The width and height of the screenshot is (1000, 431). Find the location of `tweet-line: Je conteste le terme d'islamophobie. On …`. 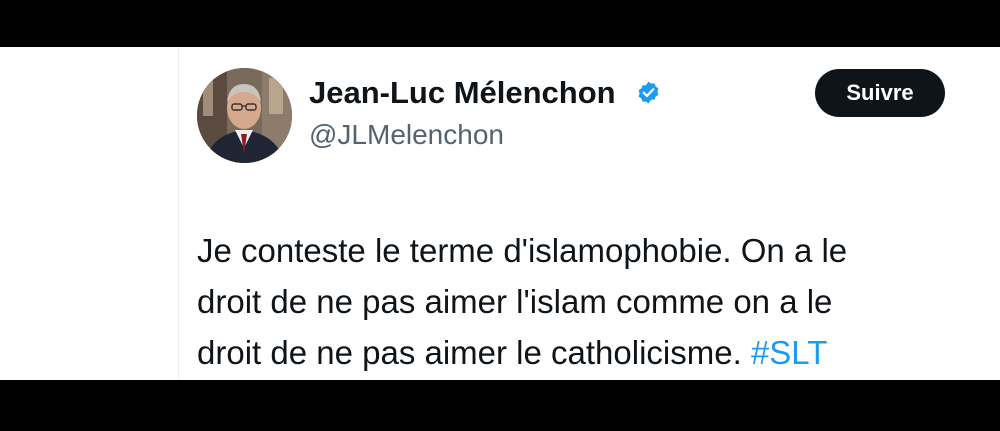

tweet-line: Je conteste le terme d'islamophobie. On … is located at coordinates (522, 250).